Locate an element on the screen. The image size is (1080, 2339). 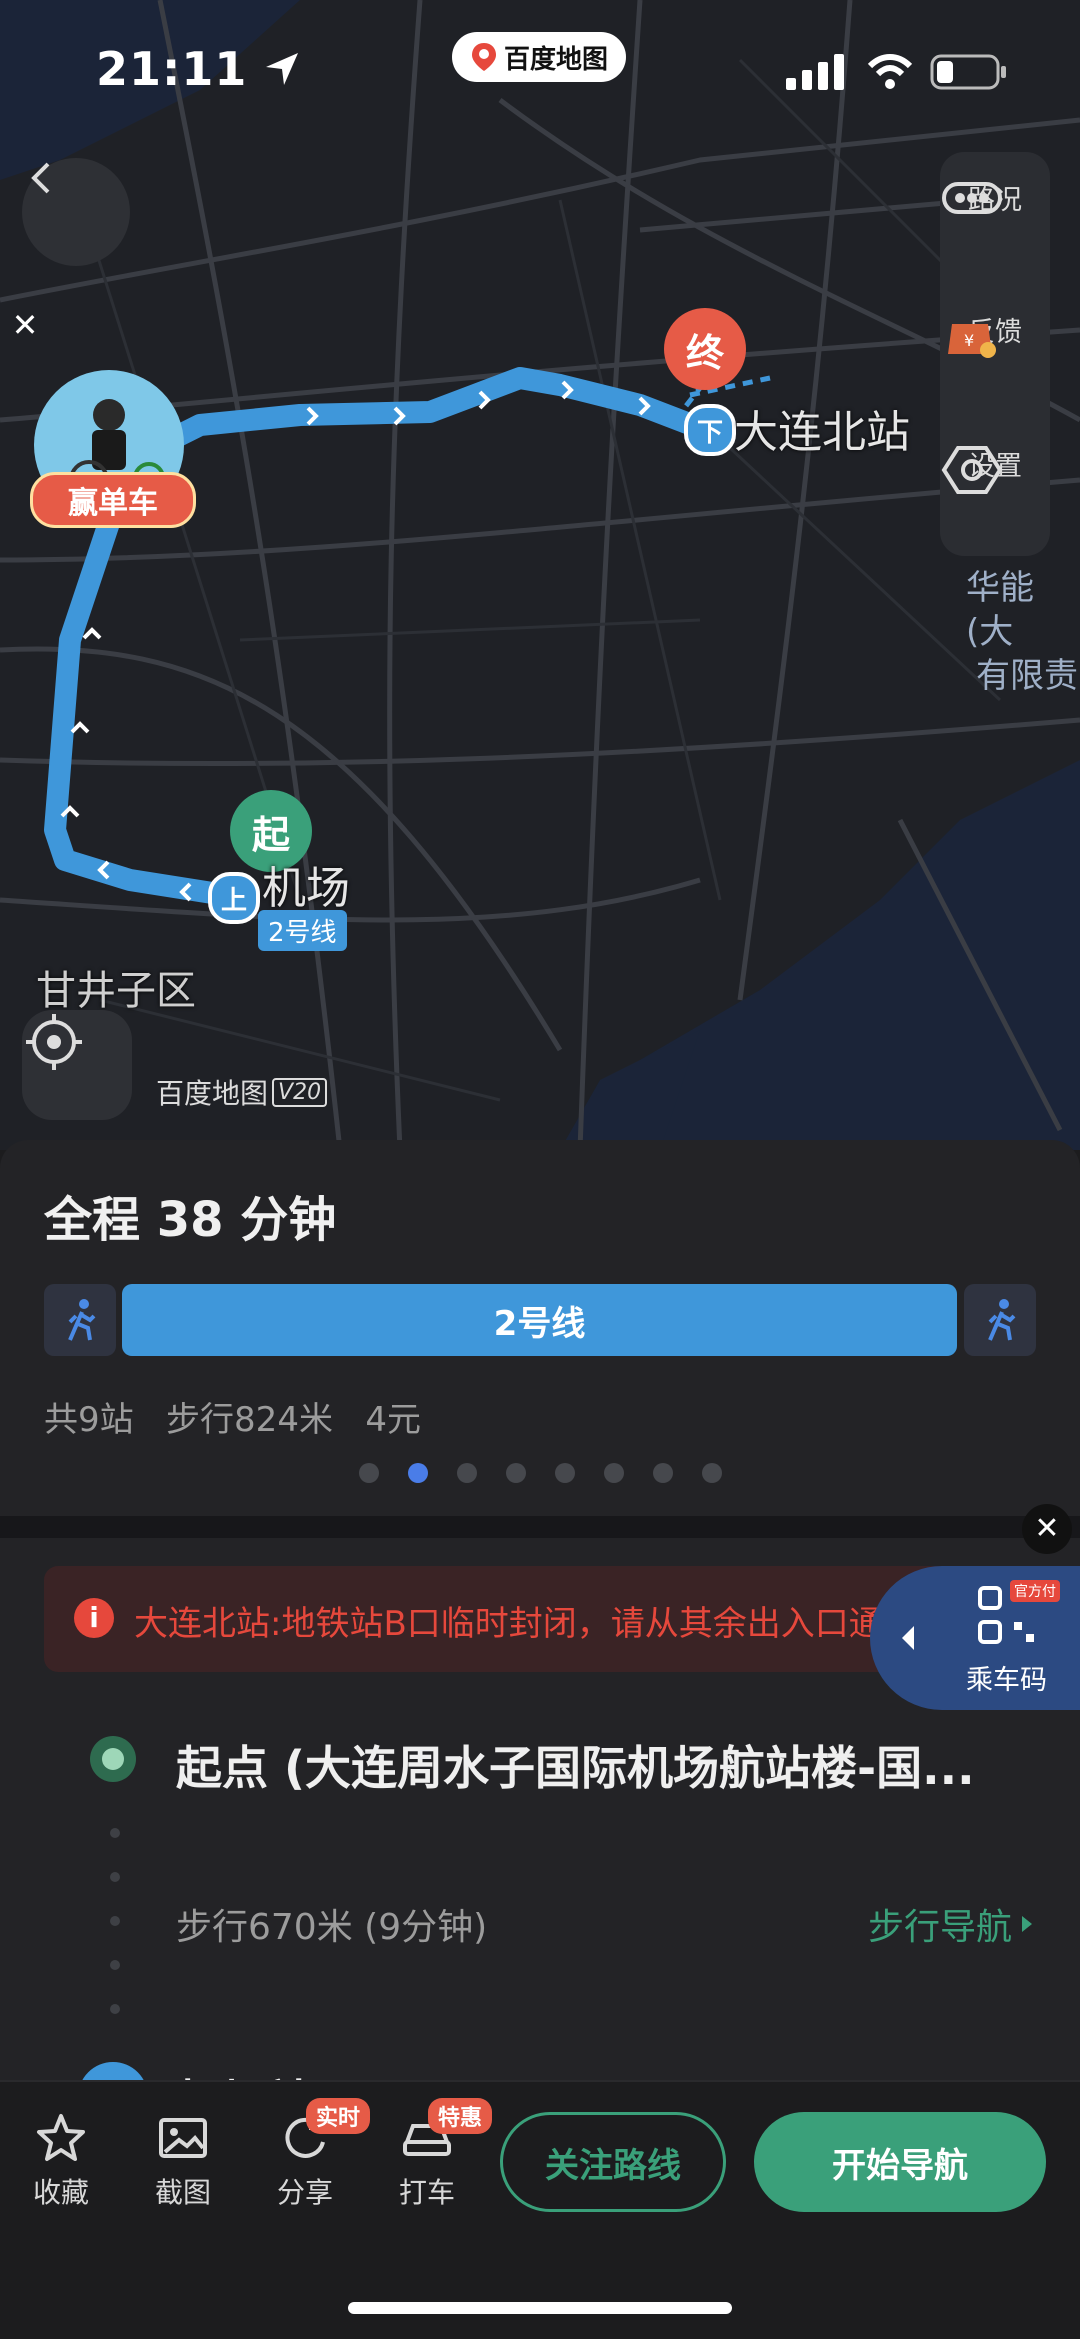
map-watermark: 百度地图 V20 is located at coordinates (242, 1092).